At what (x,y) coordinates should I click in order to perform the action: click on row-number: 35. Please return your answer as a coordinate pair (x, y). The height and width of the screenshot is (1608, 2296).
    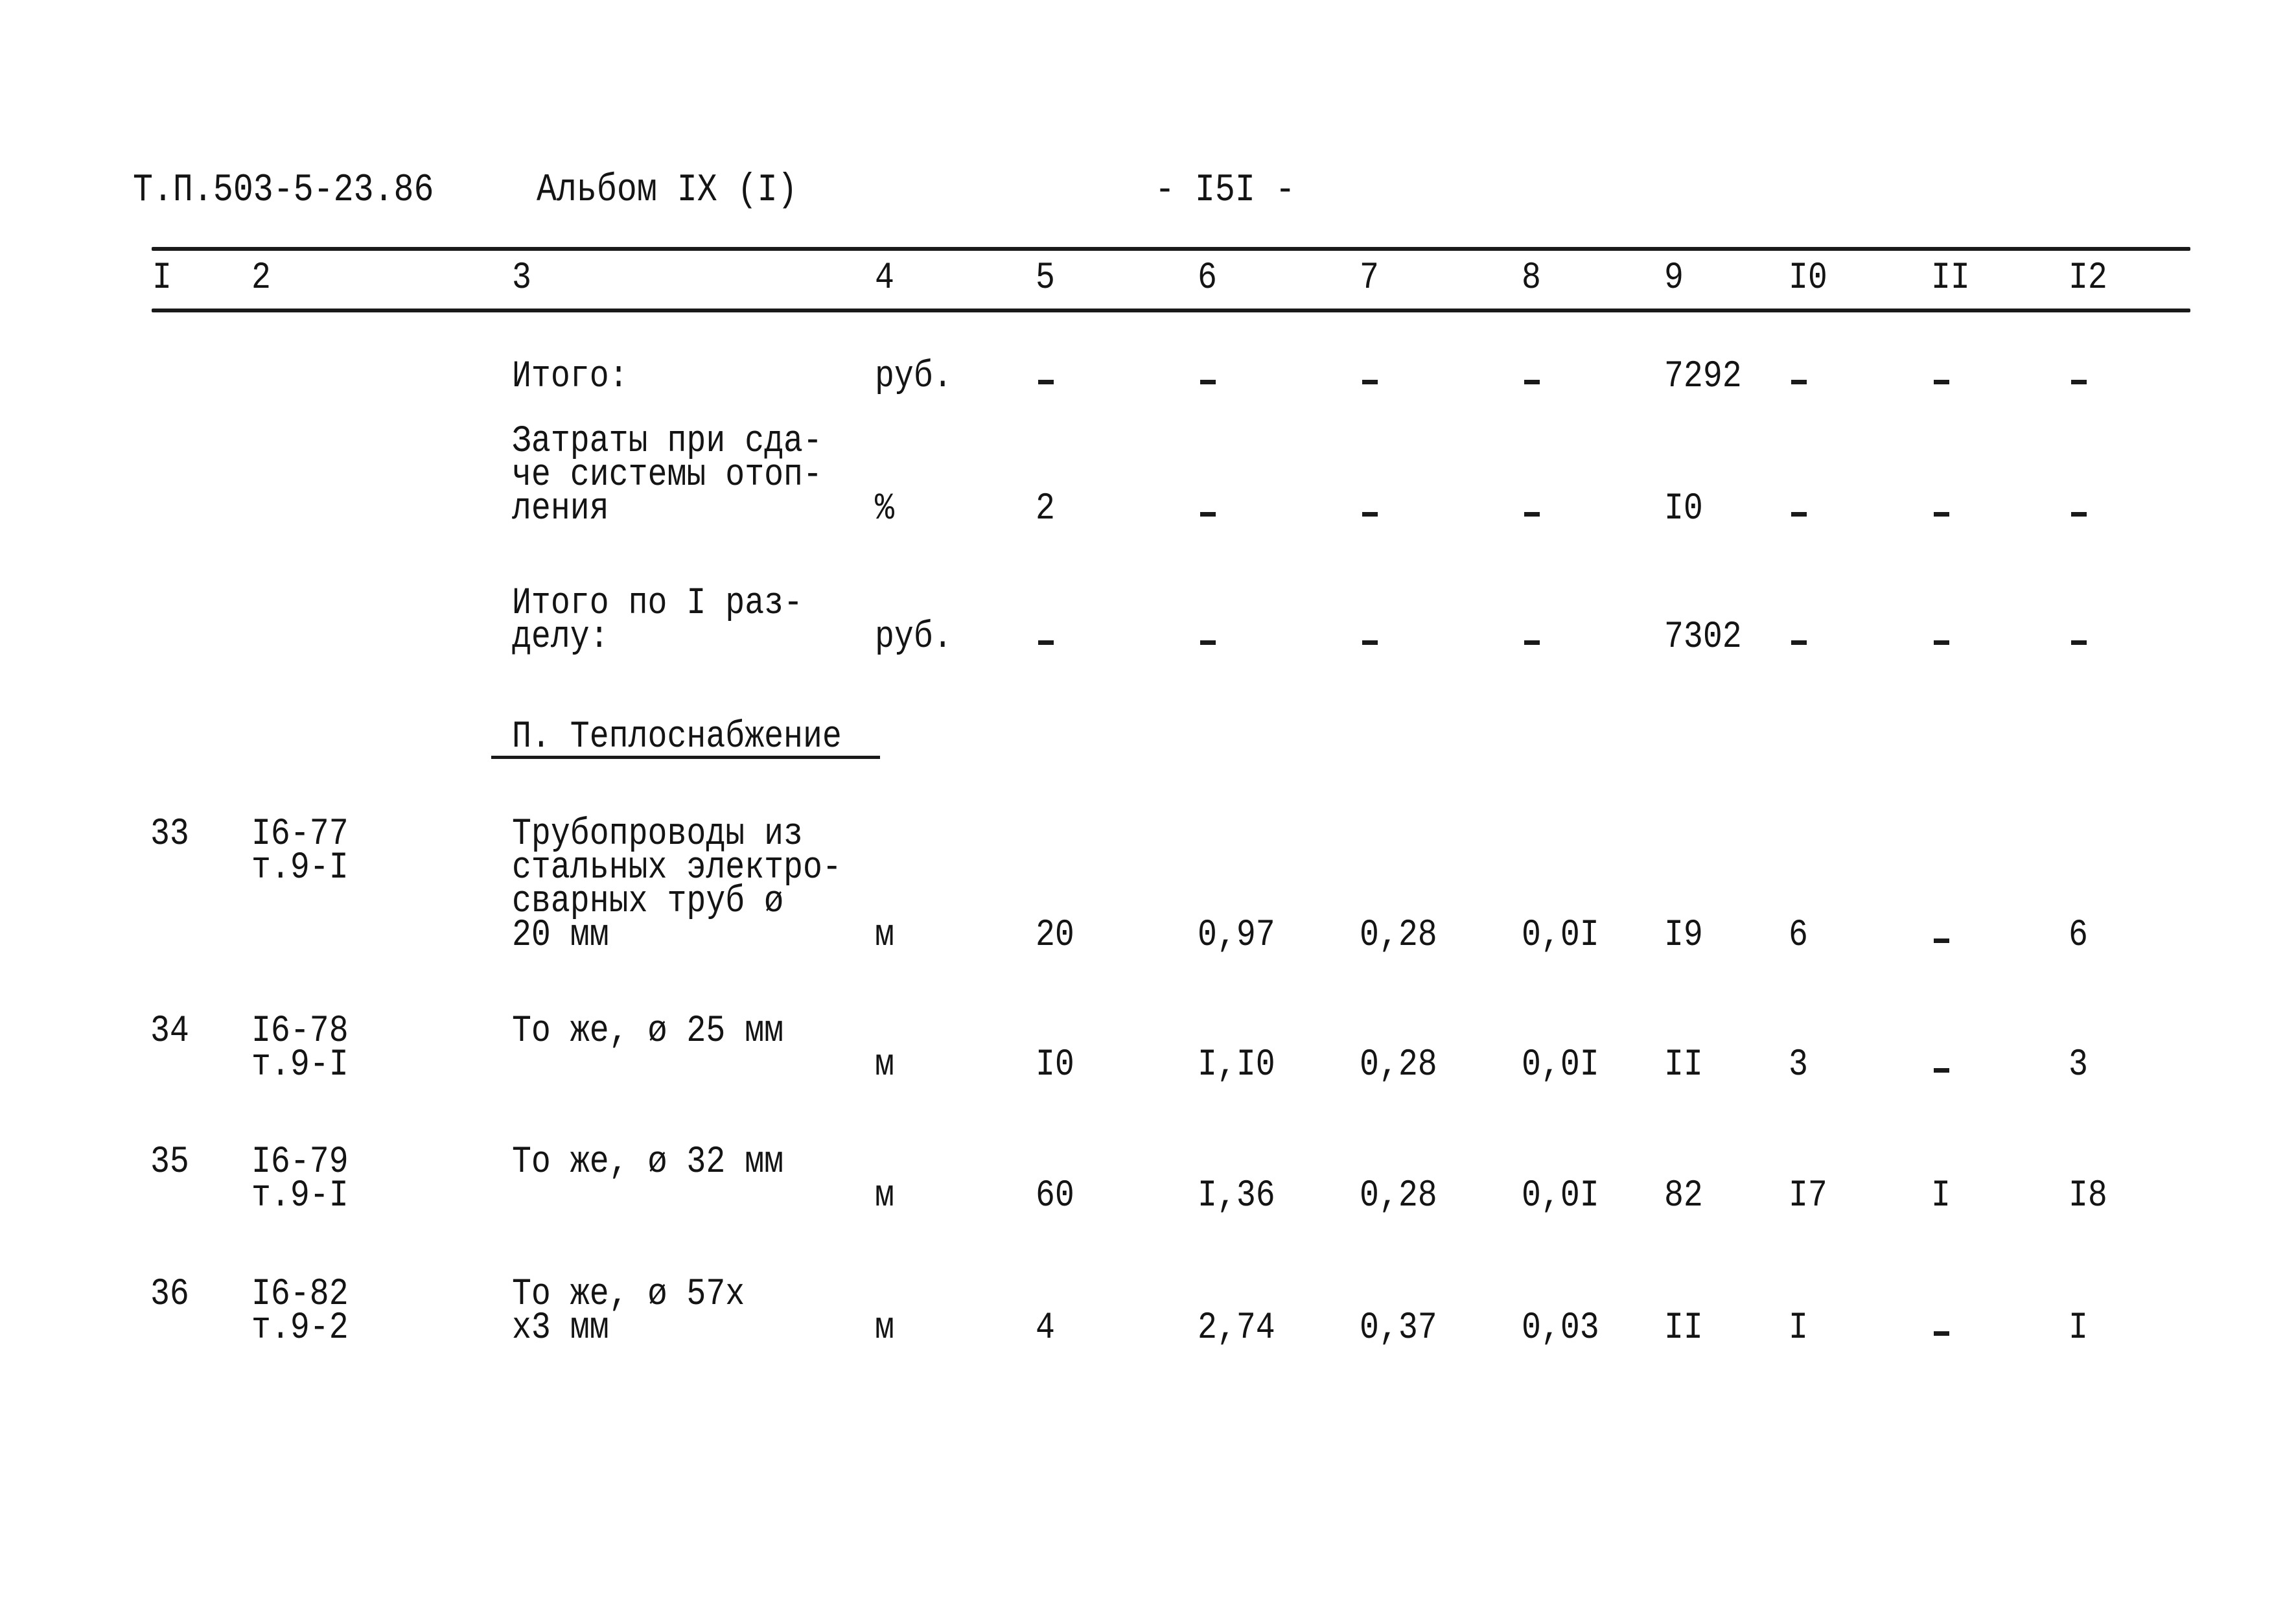
    Looking at the image, I should click on (169, 1162).